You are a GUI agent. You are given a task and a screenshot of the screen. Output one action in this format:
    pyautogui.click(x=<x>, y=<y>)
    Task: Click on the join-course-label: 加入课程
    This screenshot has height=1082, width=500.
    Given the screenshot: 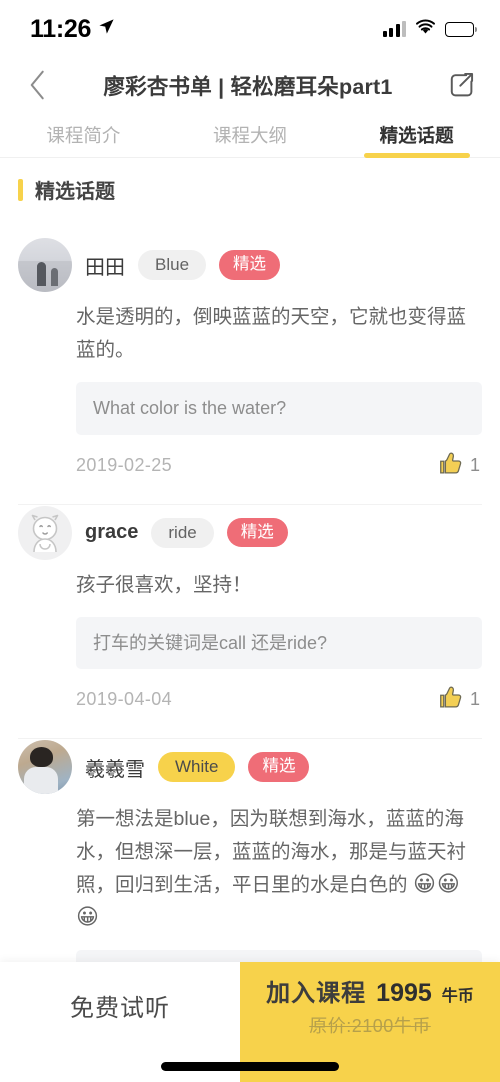 What is the action you would take?
    pyautogui.click(x=316, y=993)
    